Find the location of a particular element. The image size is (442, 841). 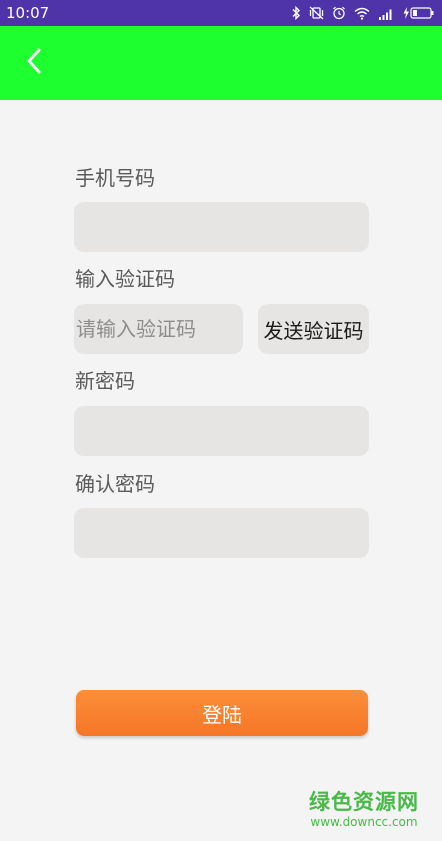

battery-charging-icon is located at coordinates (418, 13).